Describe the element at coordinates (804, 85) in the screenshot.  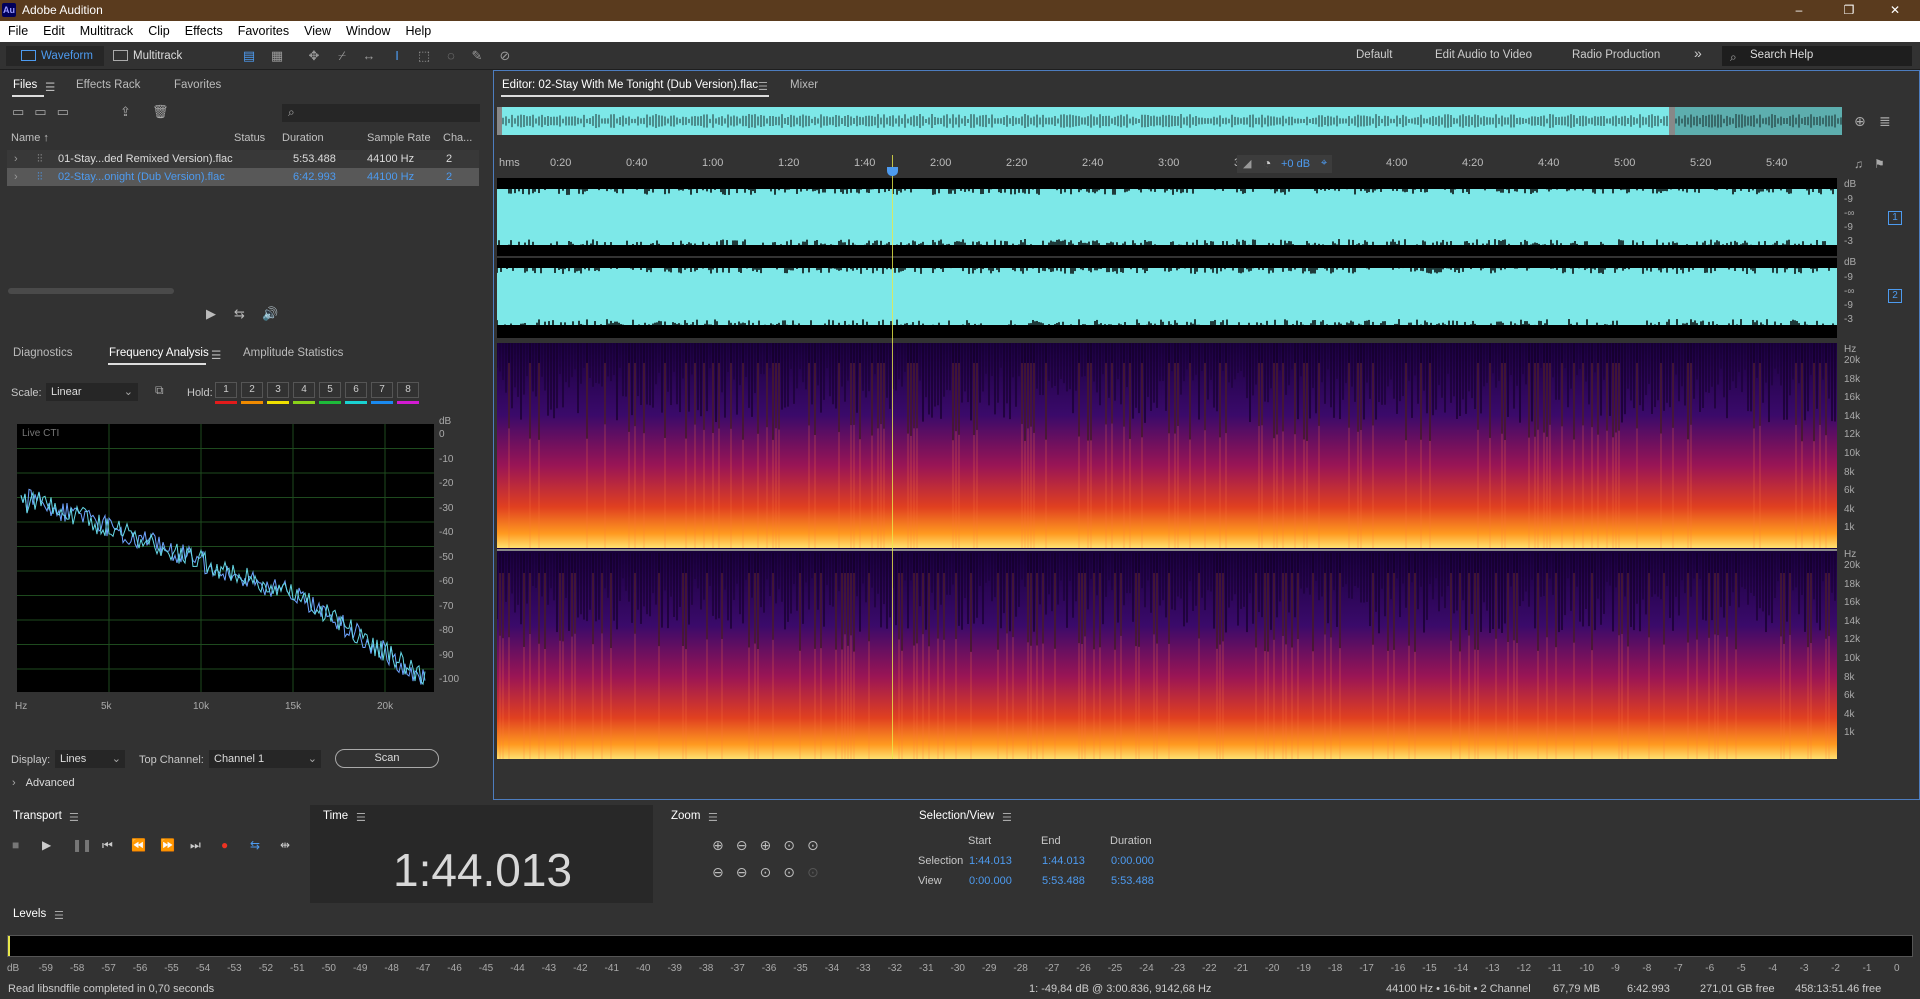
I see `mixer-tab: Mixer` at that location.